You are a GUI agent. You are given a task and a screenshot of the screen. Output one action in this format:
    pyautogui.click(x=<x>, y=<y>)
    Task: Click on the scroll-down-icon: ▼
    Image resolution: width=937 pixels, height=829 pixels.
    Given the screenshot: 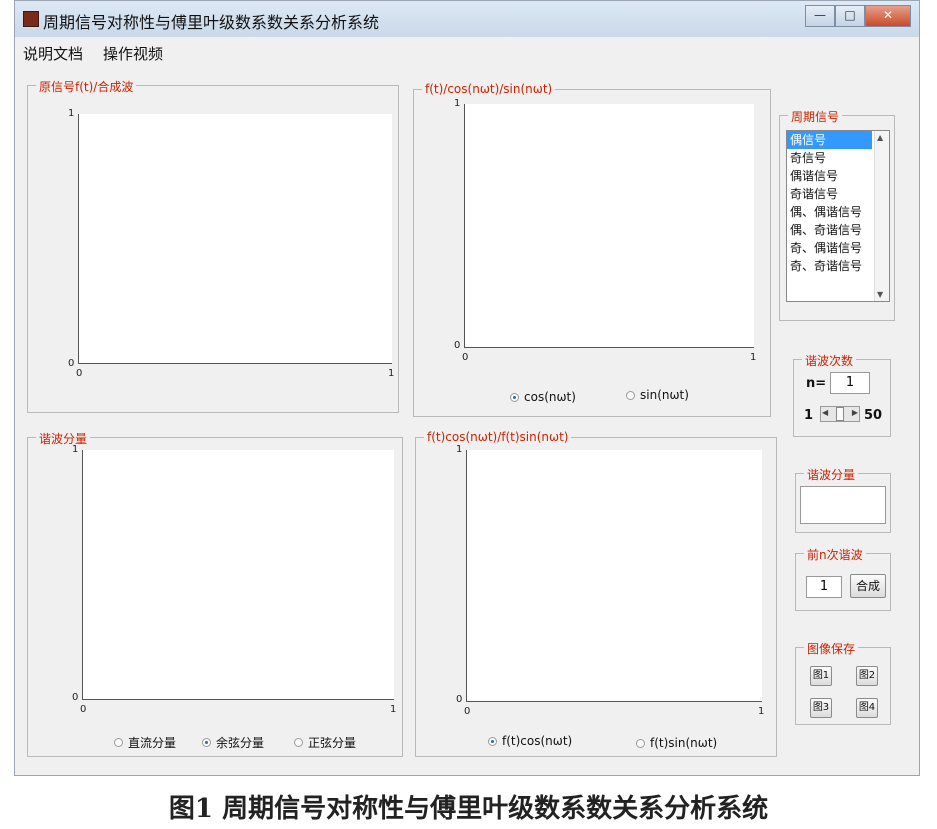 What is the action you would take?
    pyautogui.click(x=880, y=294)
    